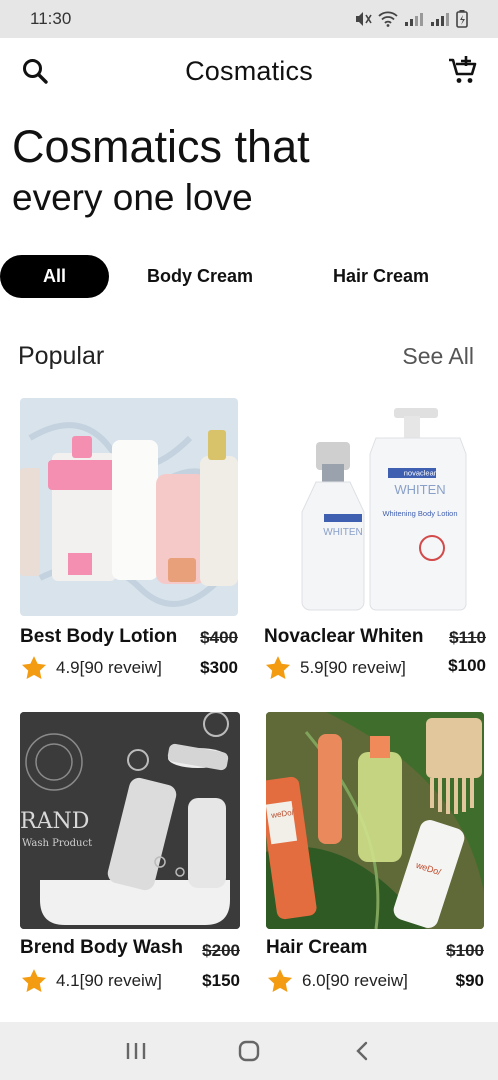  I want to click on cart-button, so click(463, 71).